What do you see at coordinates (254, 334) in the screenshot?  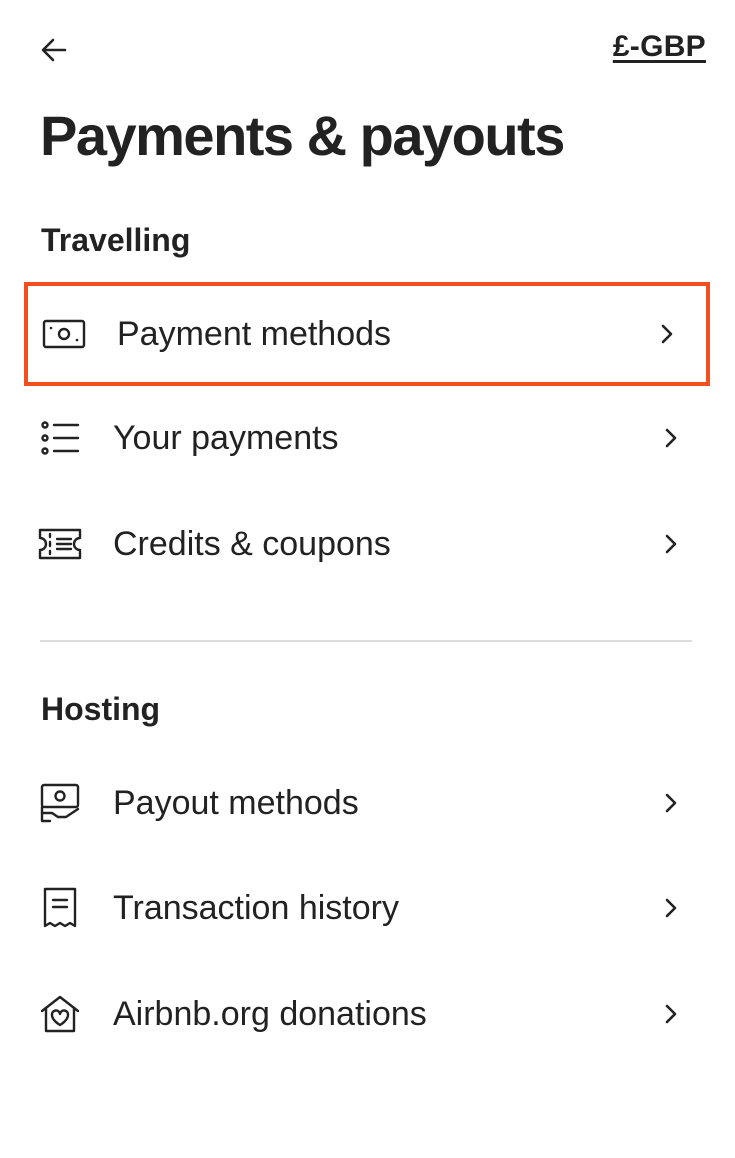 I see `menu-item-label: Payment methods` at bounding box center [254, 334].